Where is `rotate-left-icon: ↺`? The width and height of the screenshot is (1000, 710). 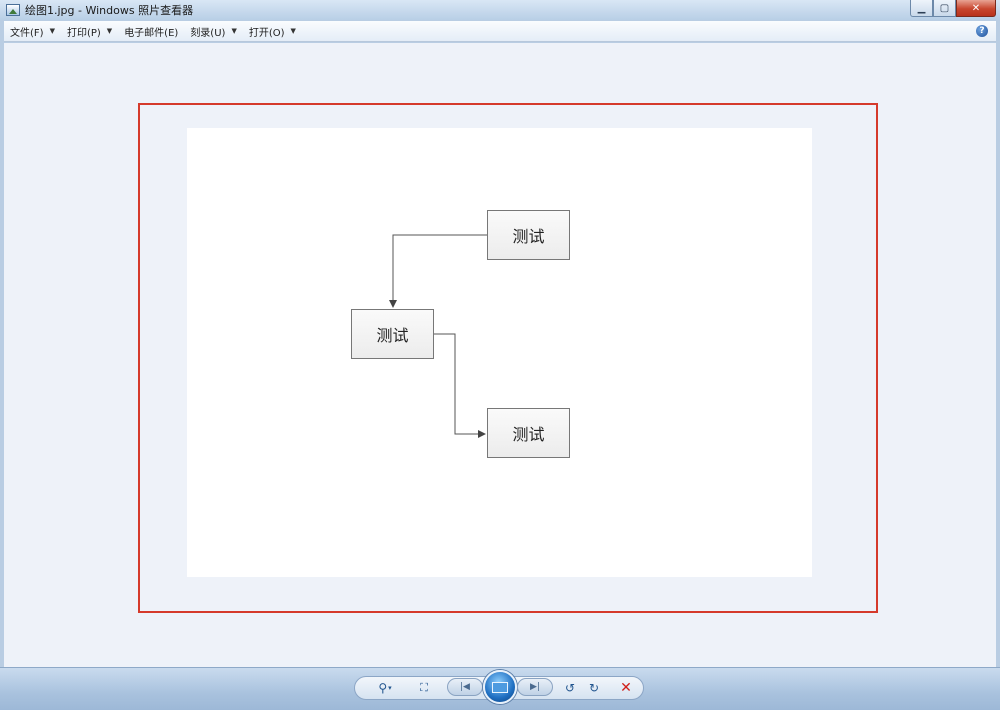
rotate-left-icon: ↺ is located at coordinates (570, 688).